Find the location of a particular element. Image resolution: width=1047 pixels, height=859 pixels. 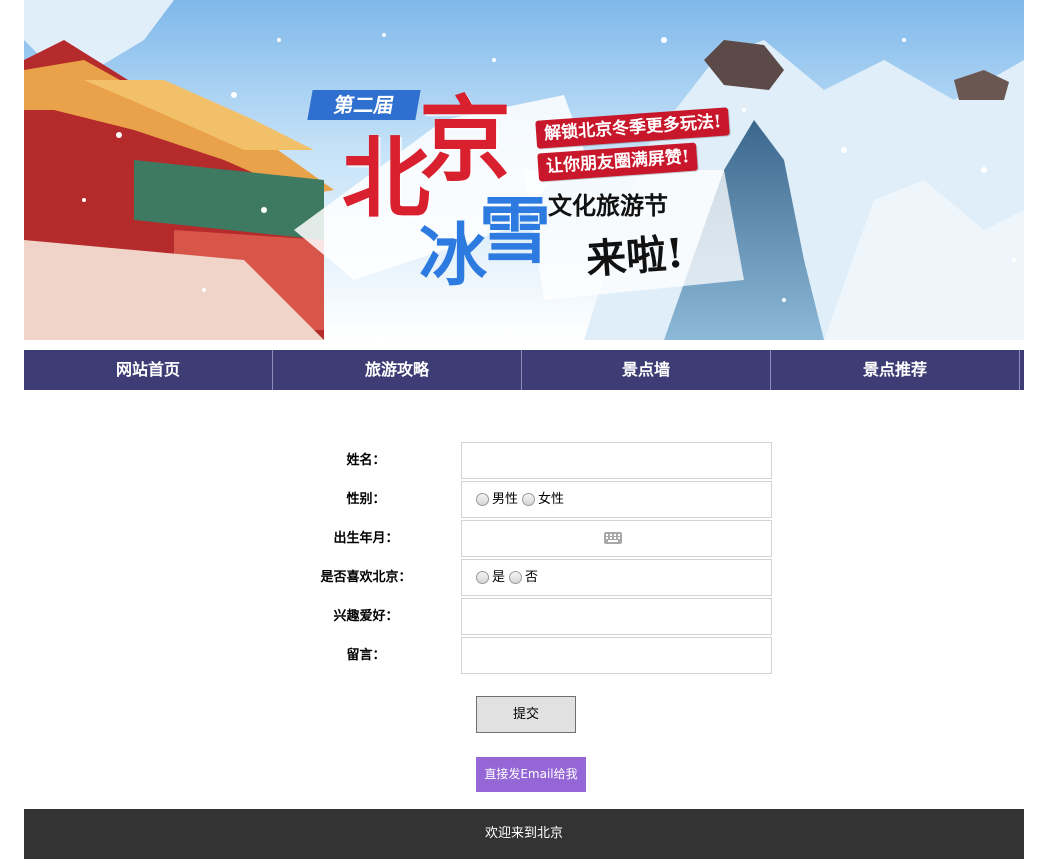

name-field-box is located at coordinates (616, 460).